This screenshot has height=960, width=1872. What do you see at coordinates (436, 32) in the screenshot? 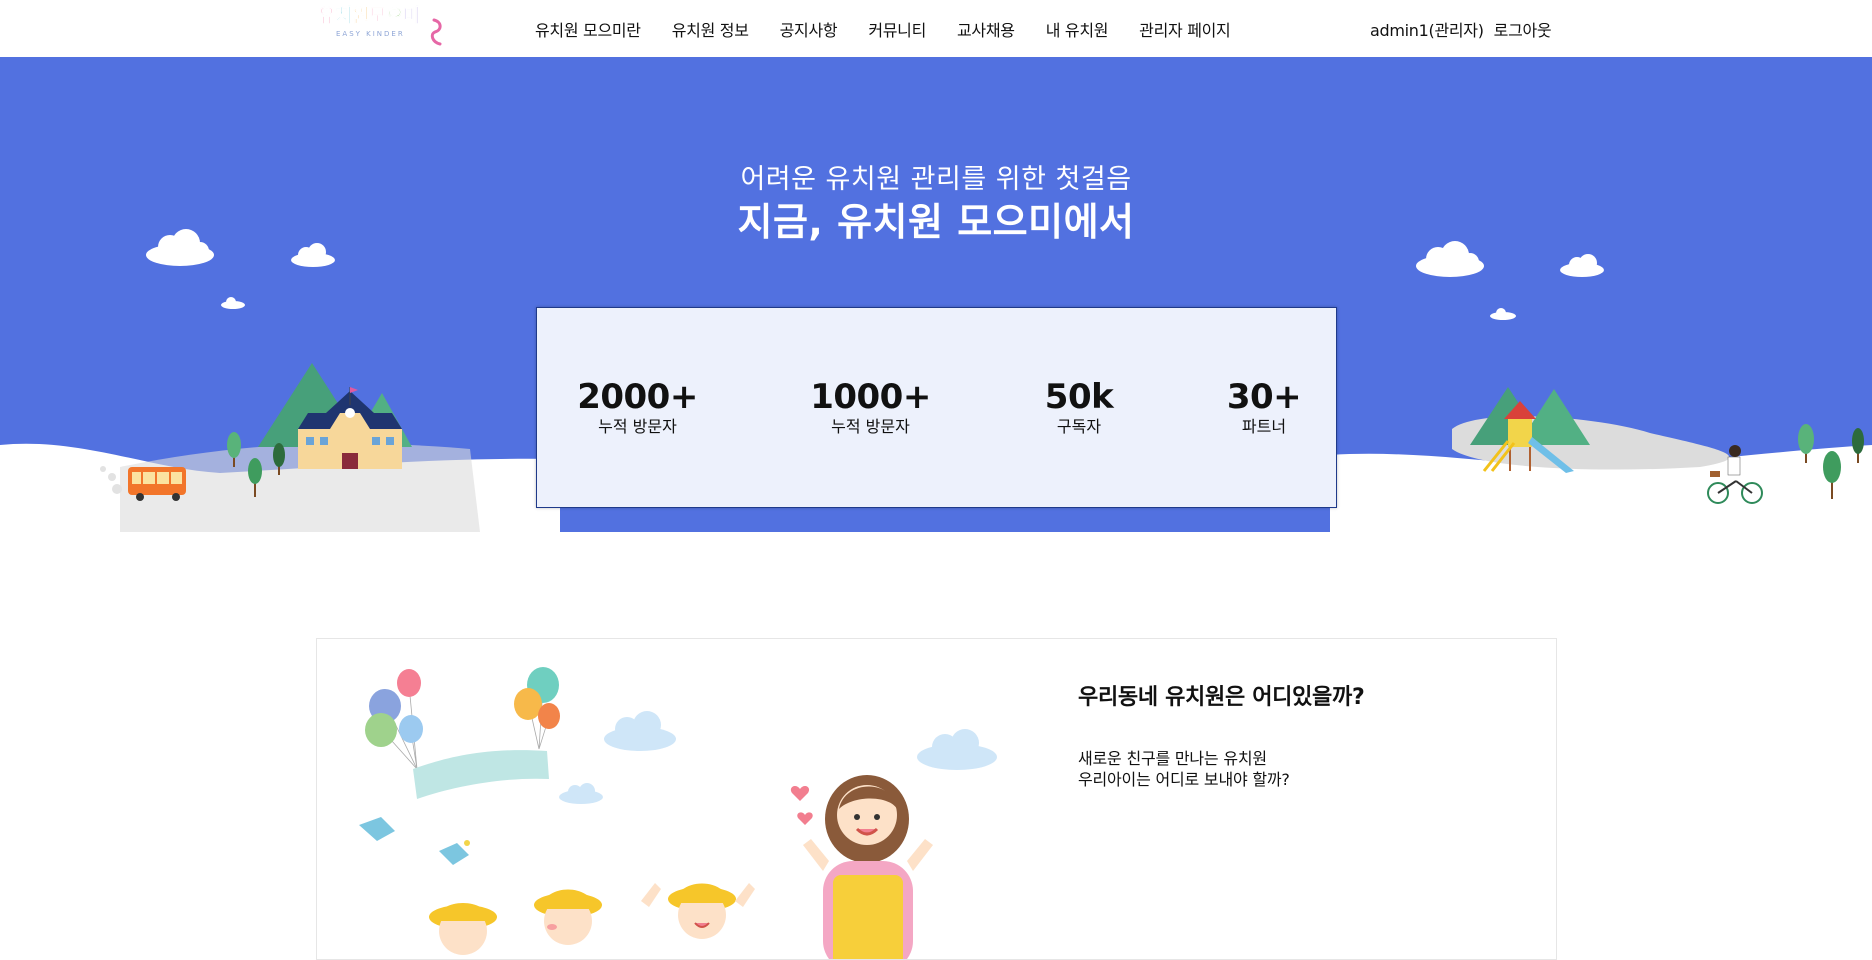
I see `logo-swirl-icon` at bounding box center [436, 32].